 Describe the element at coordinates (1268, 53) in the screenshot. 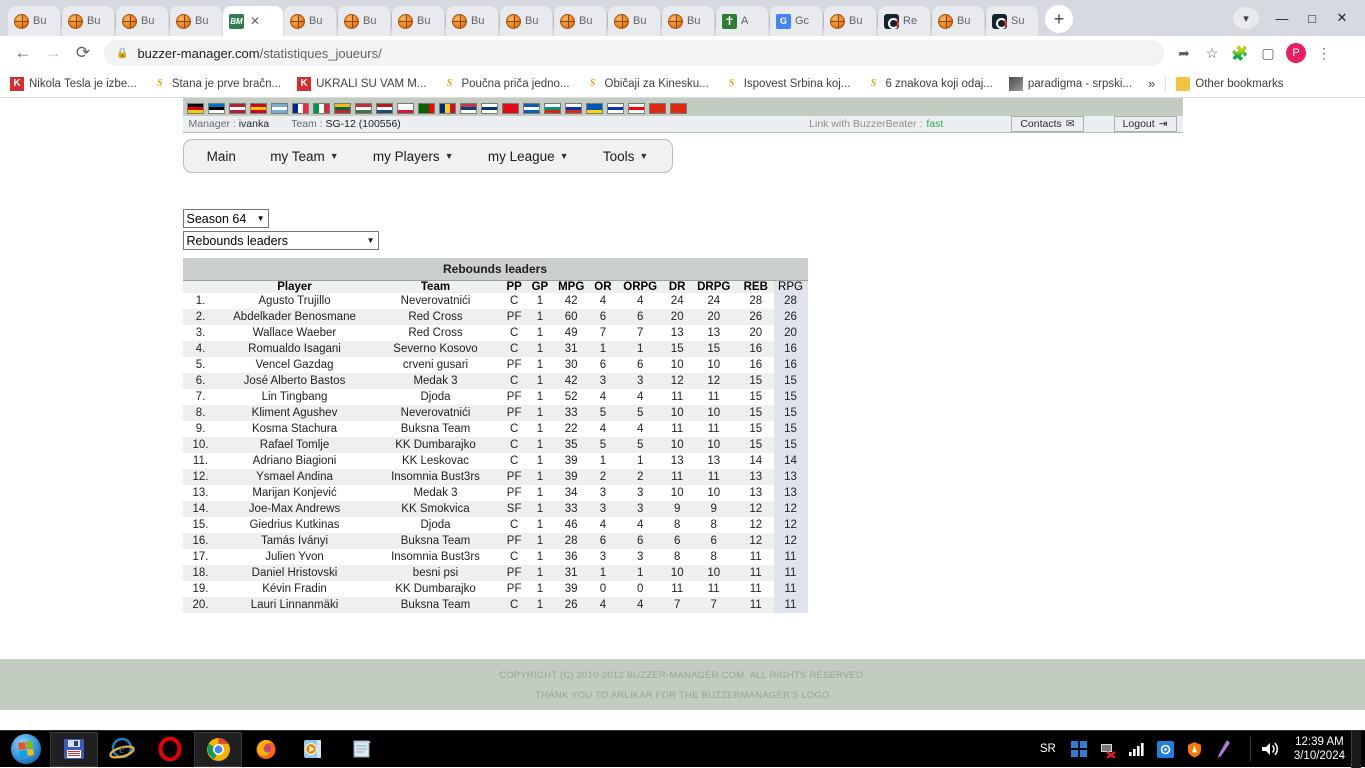

I see `sidepanel-icon: ▢` at that location.